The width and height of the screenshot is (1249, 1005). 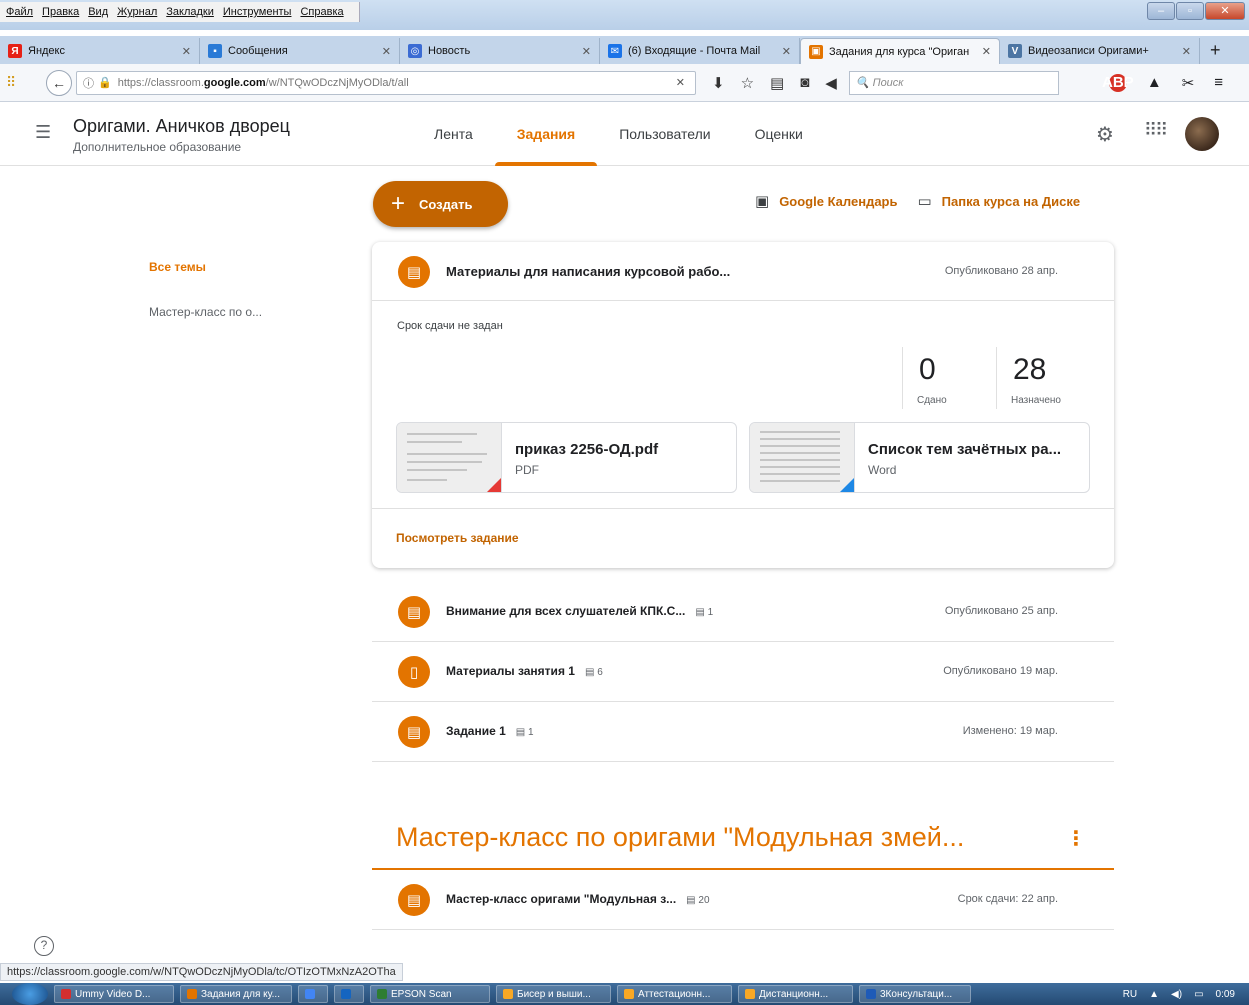 What do you see at coordinates (453, 134) in the screenshot?
I see `tab-stream: Лента` at bounding box center [453, 134].